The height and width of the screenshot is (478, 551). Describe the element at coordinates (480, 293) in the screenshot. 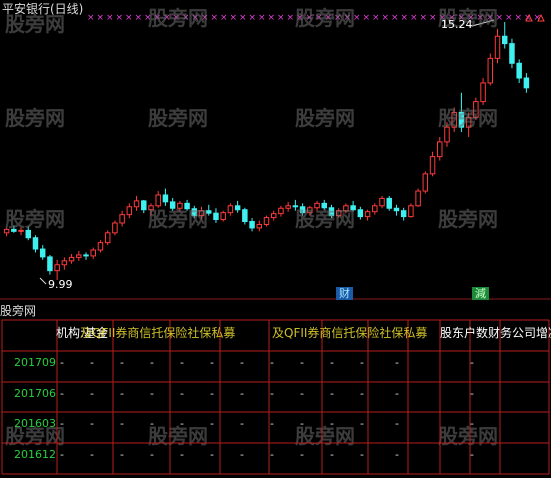

I see `reduce-marker: 減` at that location.